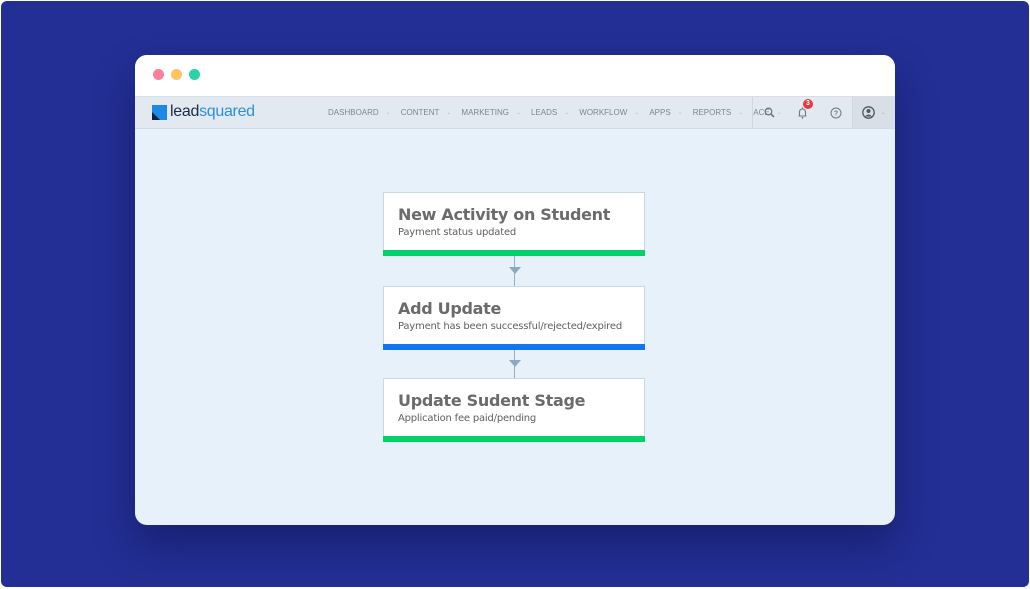 This screenshot has width=1030, height=589. I want to click on notification-count-badge: 3, so click(808, 104).